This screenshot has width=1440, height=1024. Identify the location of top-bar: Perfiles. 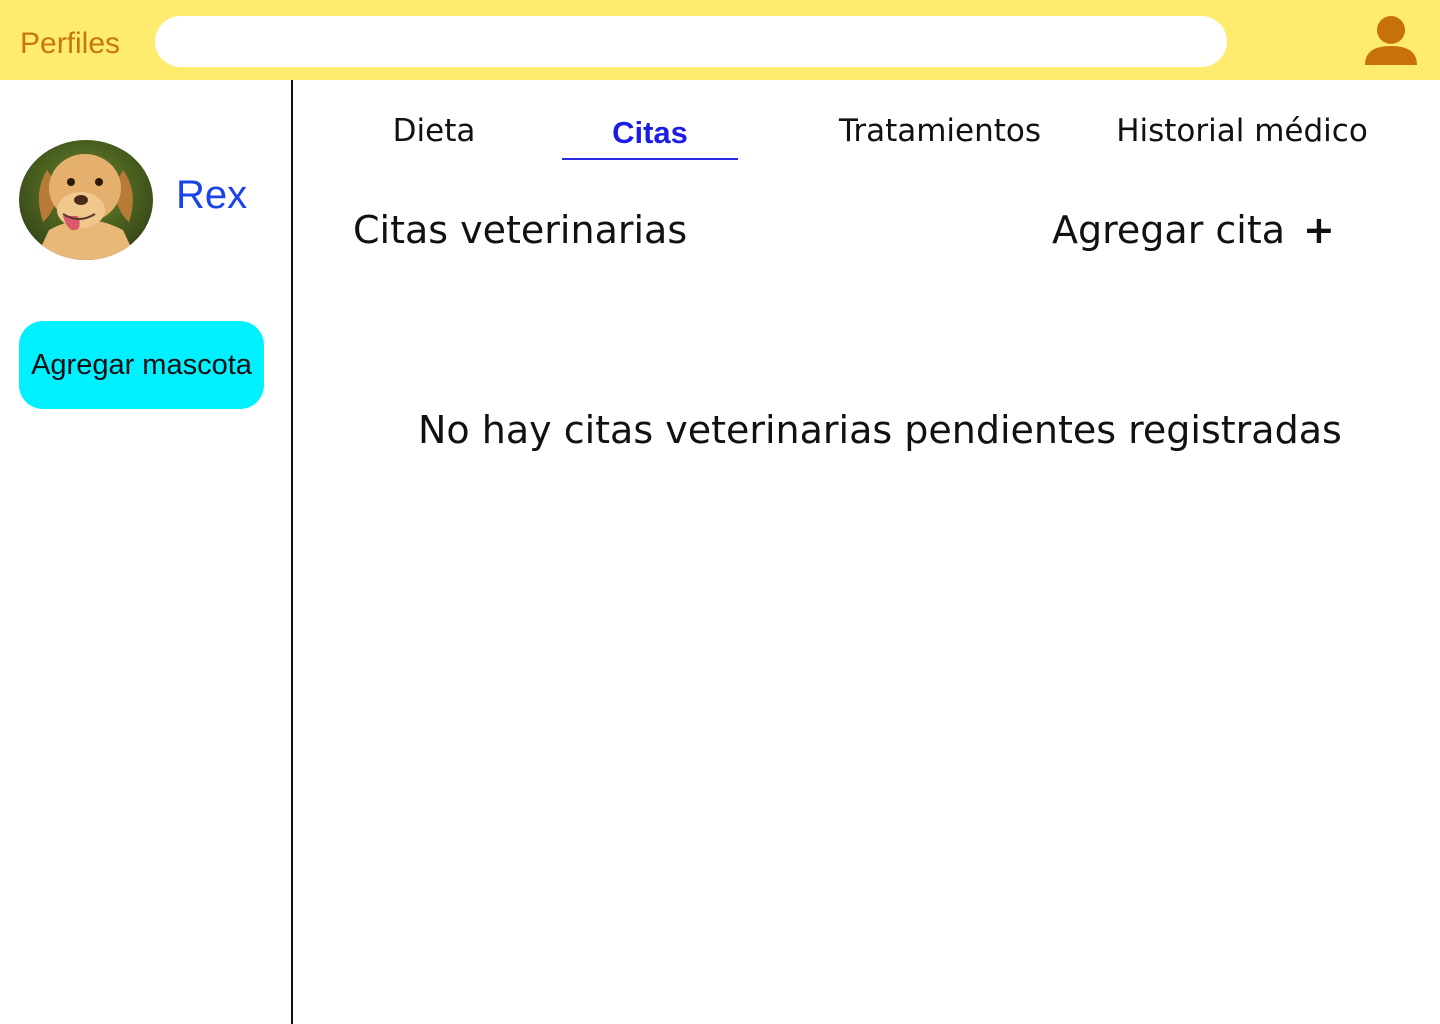
(720, 40).